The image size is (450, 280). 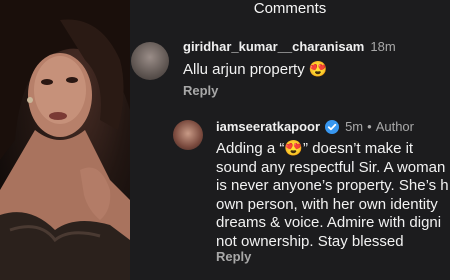 I want to click on comments-title: Comments, so click(x=290, y=8).